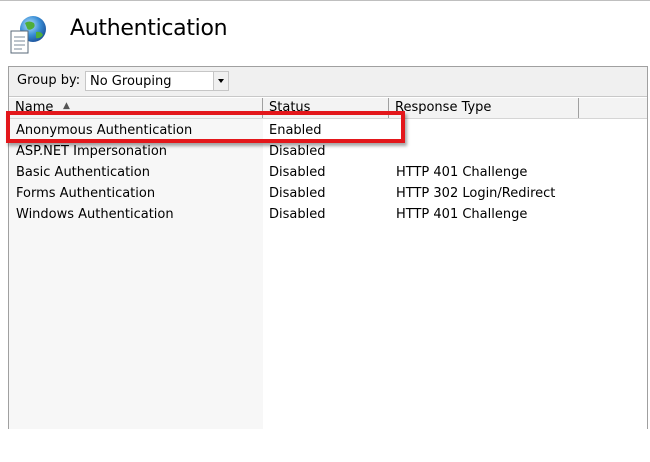 This screenshot has width=650, height=462. What do you see at coordinates (613, 108) in the screenshot?
I see `column-header-filler` at bounding box center [613, 108].